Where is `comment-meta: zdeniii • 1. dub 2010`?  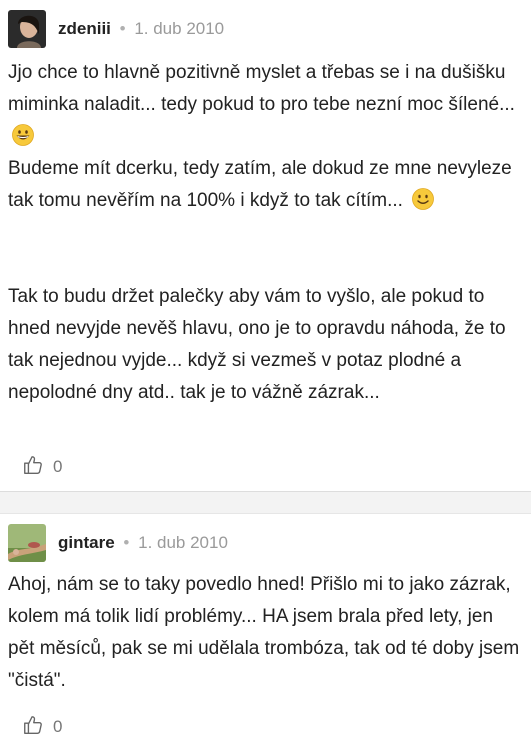
comment-meta: zdeniii • 1. dub 2010 is located at coordinates (141, 29).